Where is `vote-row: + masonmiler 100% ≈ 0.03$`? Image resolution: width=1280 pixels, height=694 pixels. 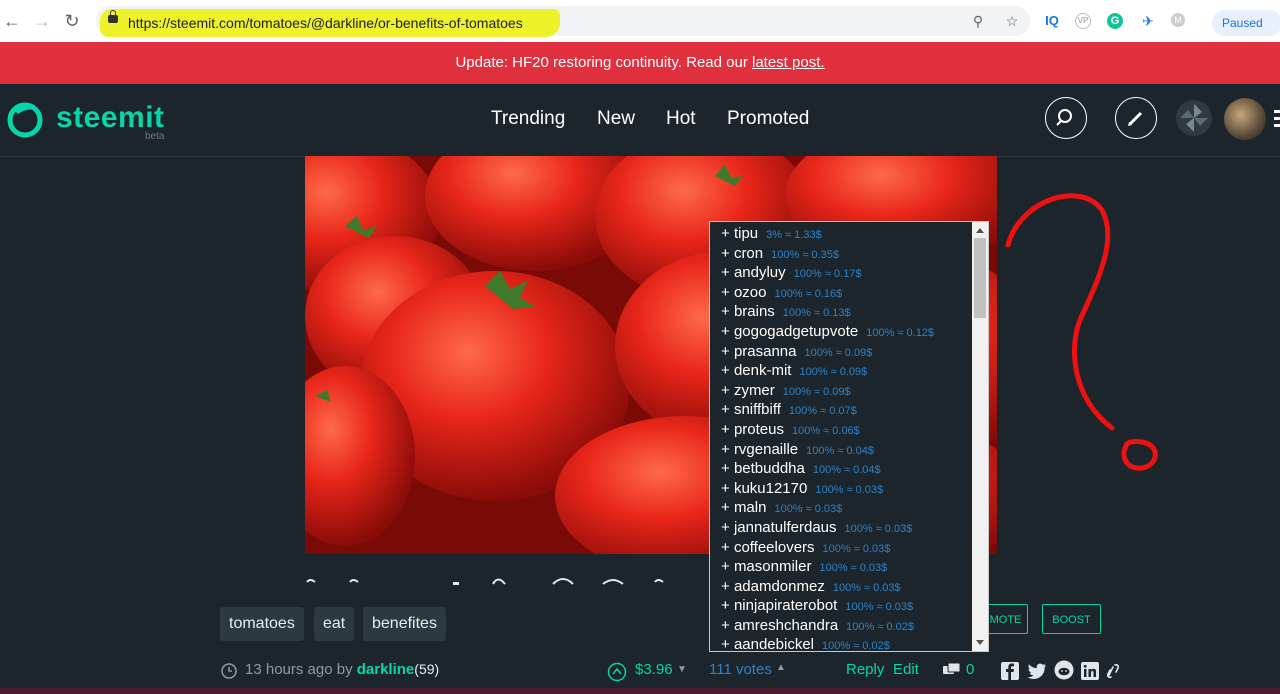
vote-row: + masonmiler 100% ≈ 0.03$ is located at coordinates (804, 567).